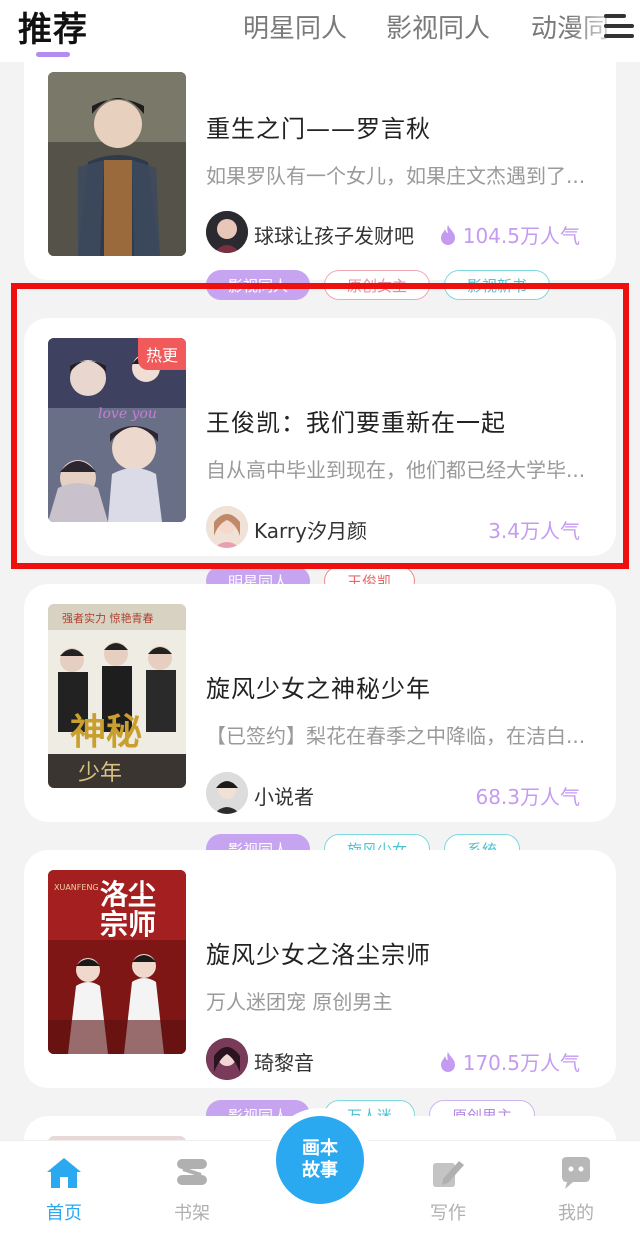 This screenshot has width=640, height=1238. What do you see at coordinates (295, 26) in the screenshot?
I see `tab-celebrity-fanfic: 明星同人` at bounding box center [295, 26].